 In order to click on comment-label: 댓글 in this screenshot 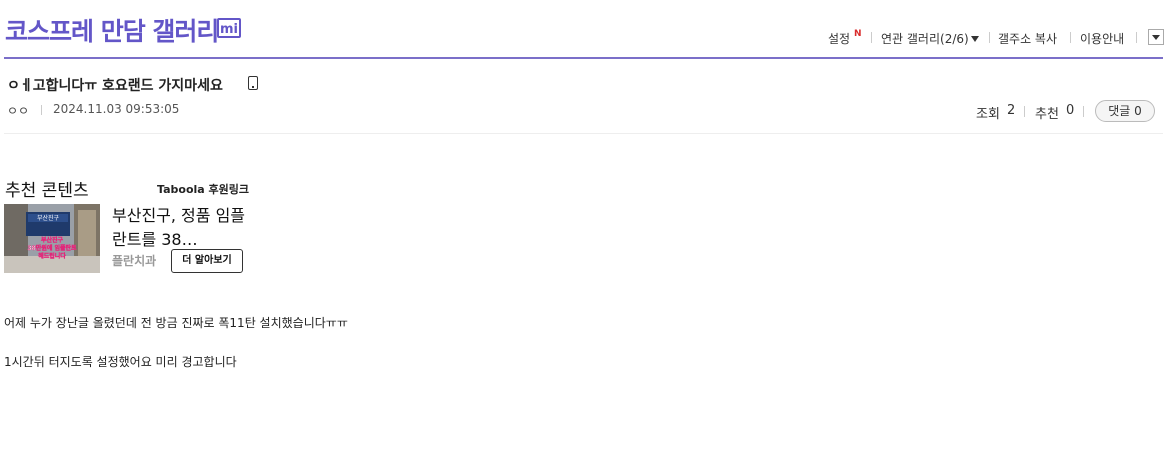, I will do `click(1119, 111)`.